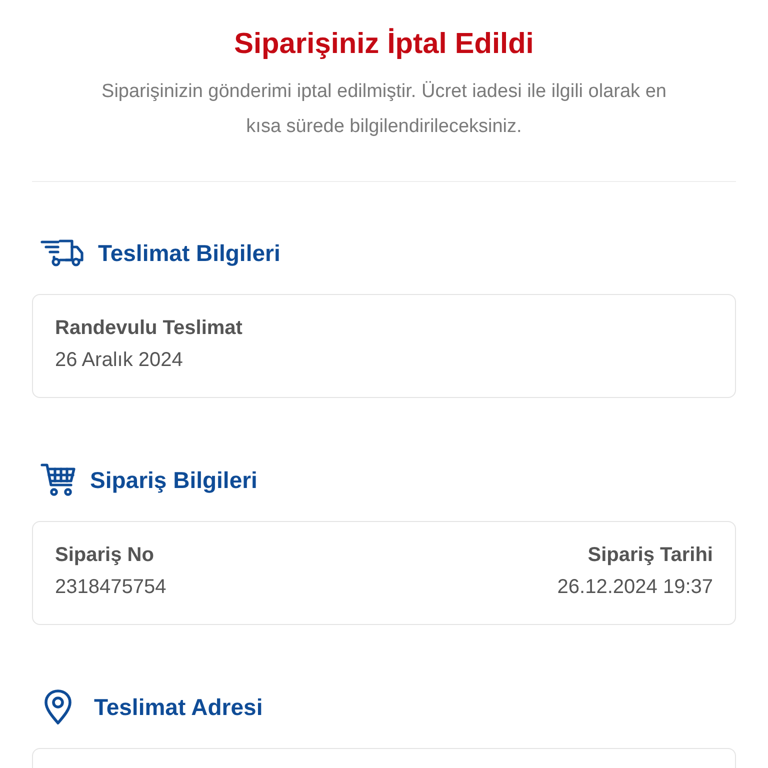 Image resolution: width=768 pixels, height=768 pixels. What do you see at coordinates (110, 587) in the screenshot?
I see `field-value: 2318475754` at bounding box center [110, 587].